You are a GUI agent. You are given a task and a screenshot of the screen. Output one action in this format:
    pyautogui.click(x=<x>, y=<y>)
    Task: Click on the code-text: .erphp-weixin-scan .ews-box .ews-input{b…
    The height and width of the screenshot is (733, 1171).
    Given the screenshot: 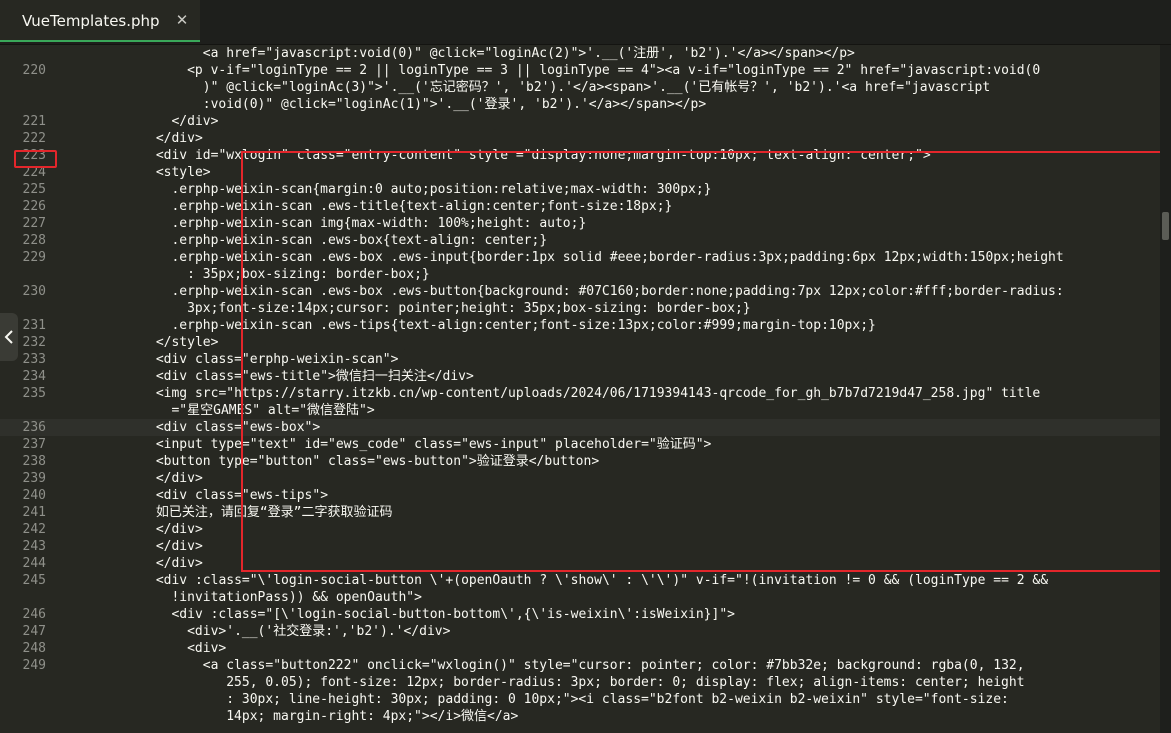 What is the action you would take?
    pyautogui.click(x=617, y=257)
    